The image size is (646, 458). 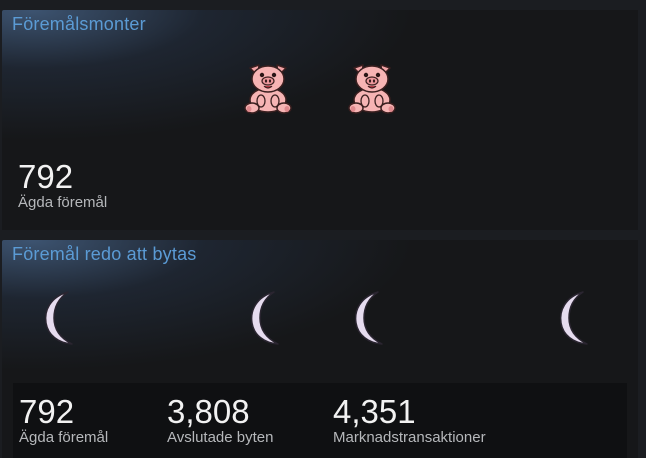 I want to click on trade-showcase-title: Föremål redo att bytas, so click(x=104, y=254).